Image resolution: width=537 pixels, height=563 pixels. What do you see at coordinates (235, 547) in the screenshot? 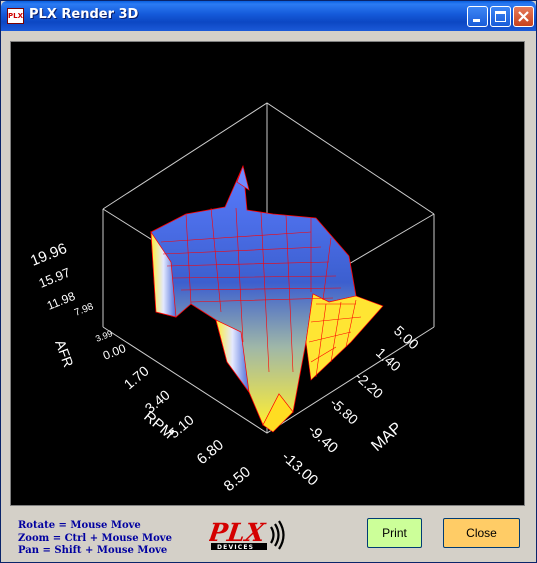
I see `svg-text: DEVICES` at bounding box center [235, 547].